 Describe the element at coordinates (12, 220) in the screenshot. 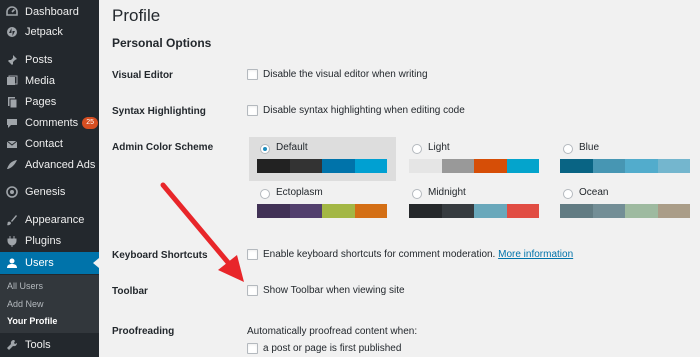

I see `brush-icon` at that location.